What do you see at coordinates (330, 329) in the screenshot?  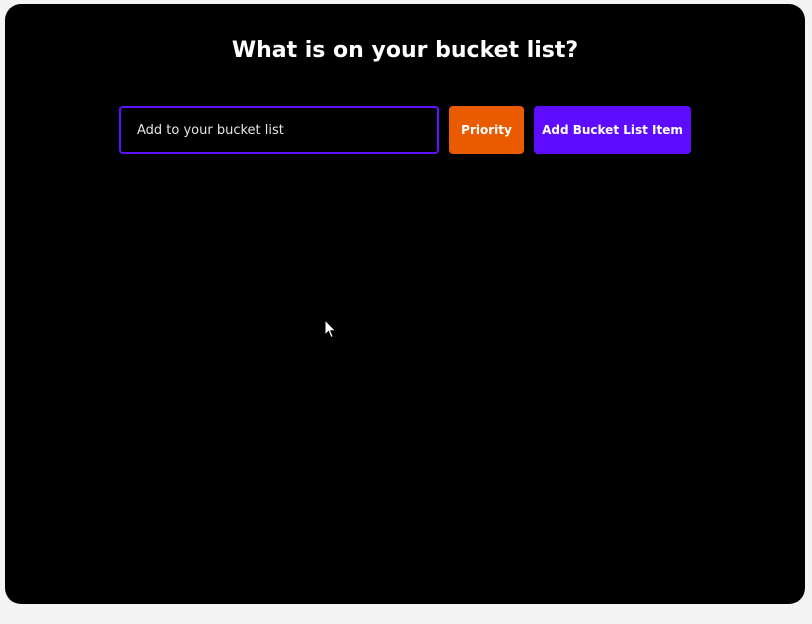 I see `mouse-pointer-icon` at bounding box center [330, 329].